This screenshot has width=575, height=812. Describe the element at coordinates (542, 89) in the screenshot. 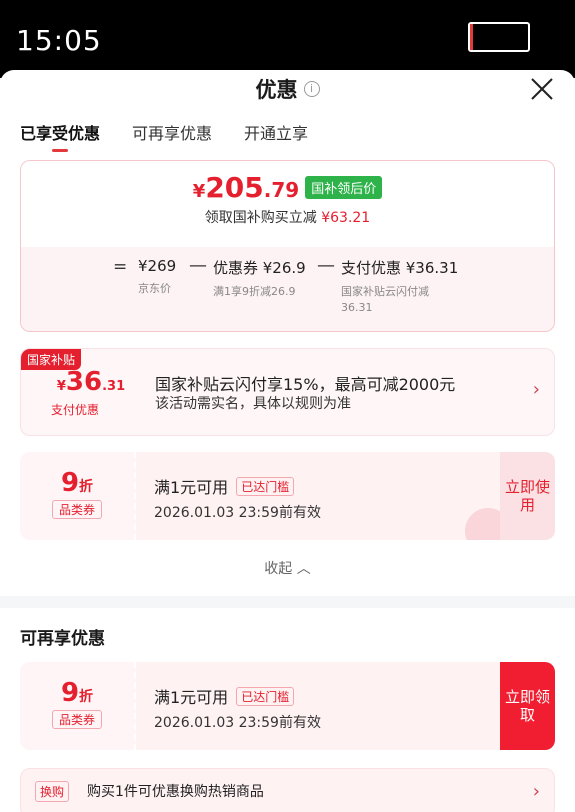

I see `close-icon` at that location.